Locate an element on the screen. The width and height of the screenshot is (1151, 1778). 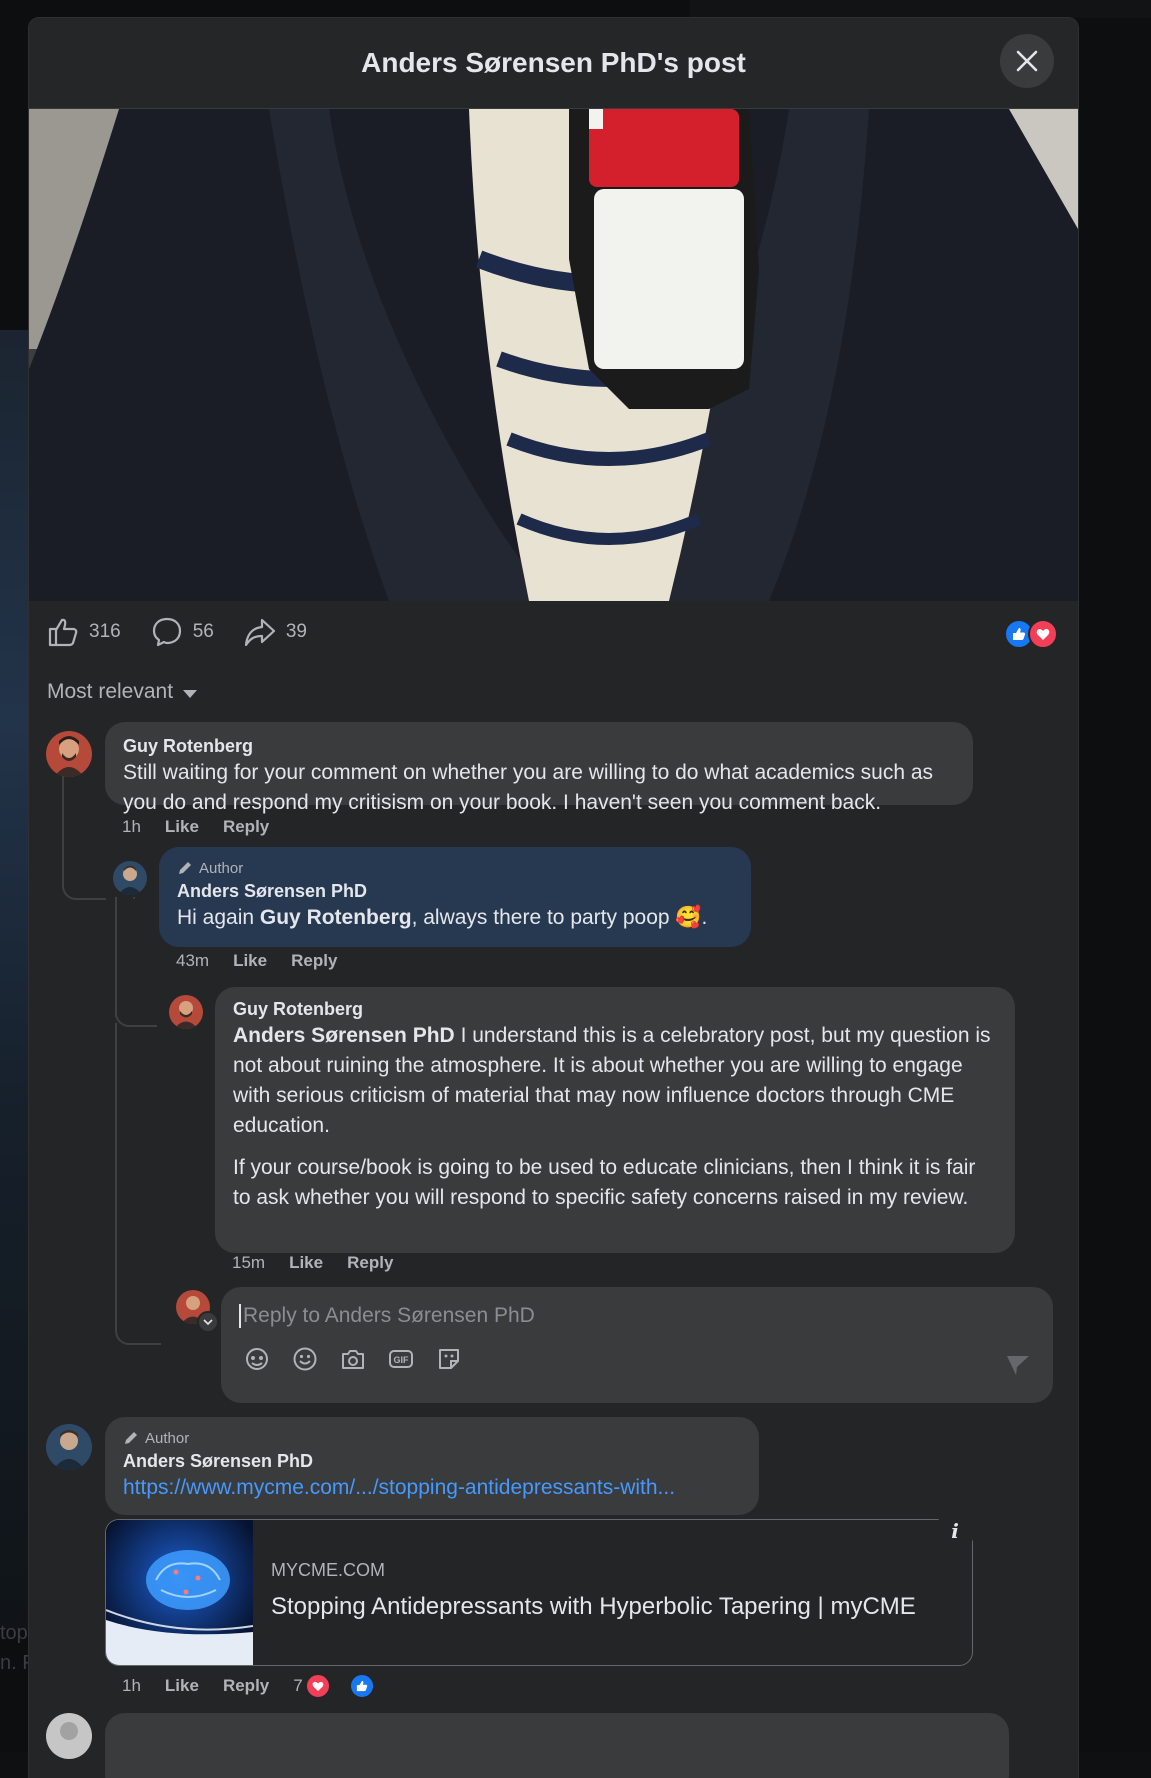
like-reaction-icon is located at coordinates (361, 1686).